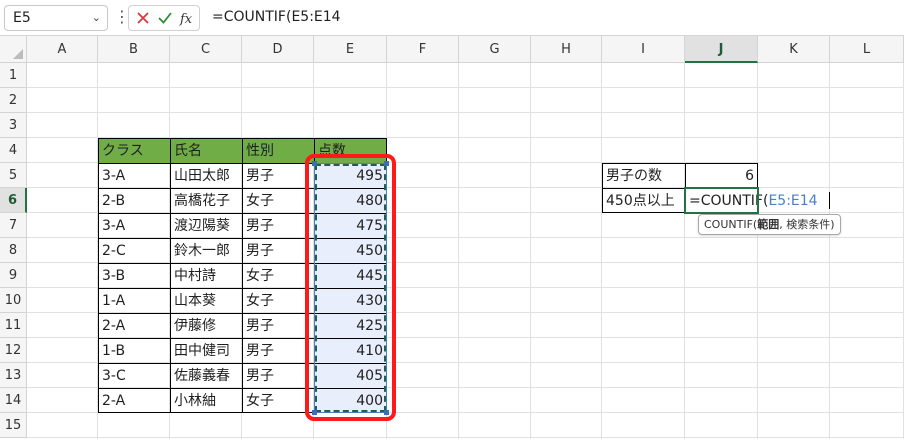 The width and height of the screenshot is (904, 439). I want to click on table-header-class: クラス, so click(134, 150).